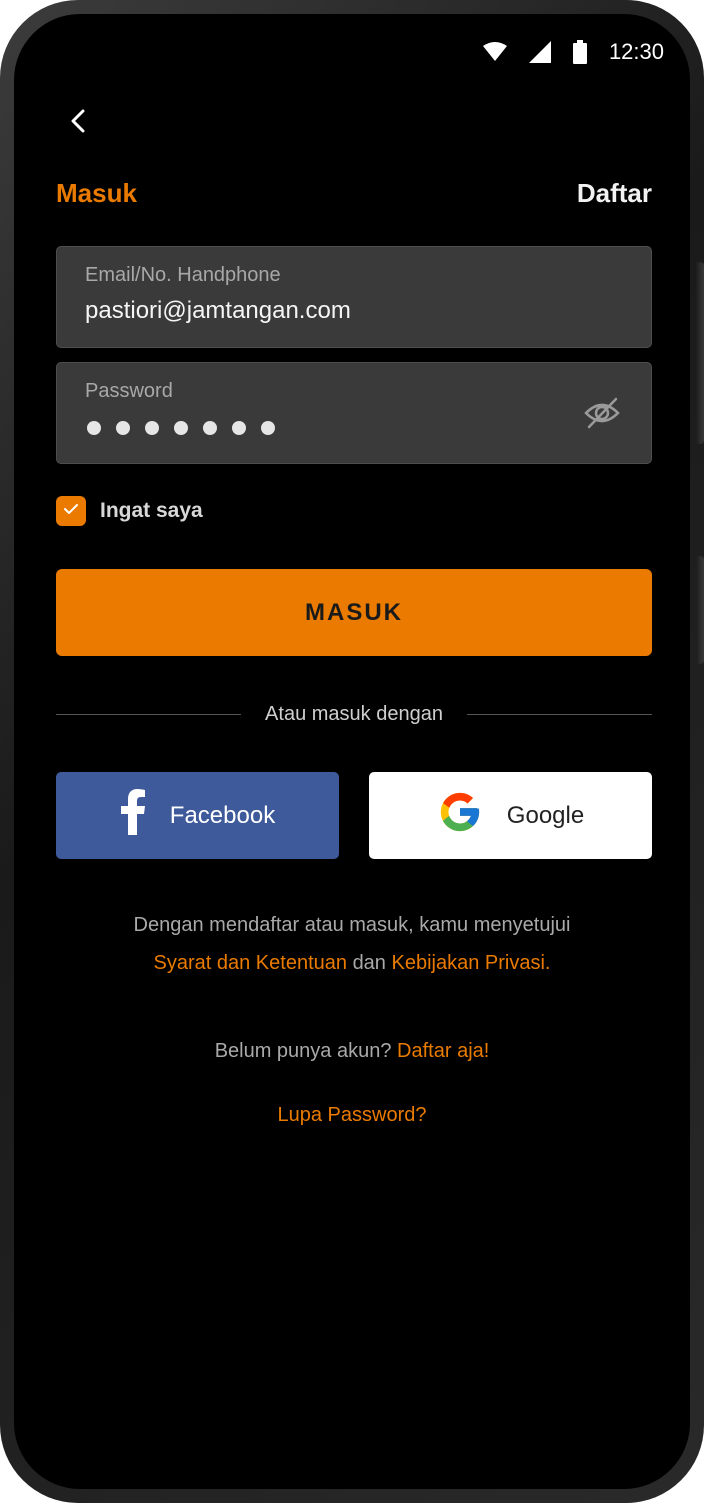 Image resolution: width=712 pixels, height=1505 pixels. What do you see at coordinates (539, 52) in the screenshot?
I see `signal-icon` at bounding box center [539, 52].